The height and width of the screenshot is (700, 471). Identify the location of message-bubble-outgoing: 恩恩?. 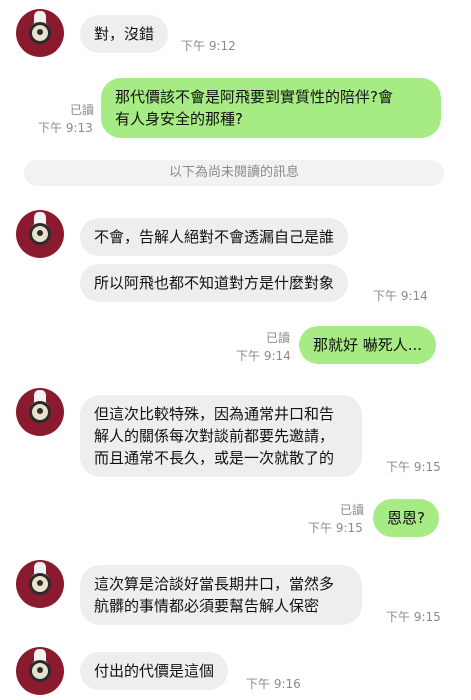
(406, 518).